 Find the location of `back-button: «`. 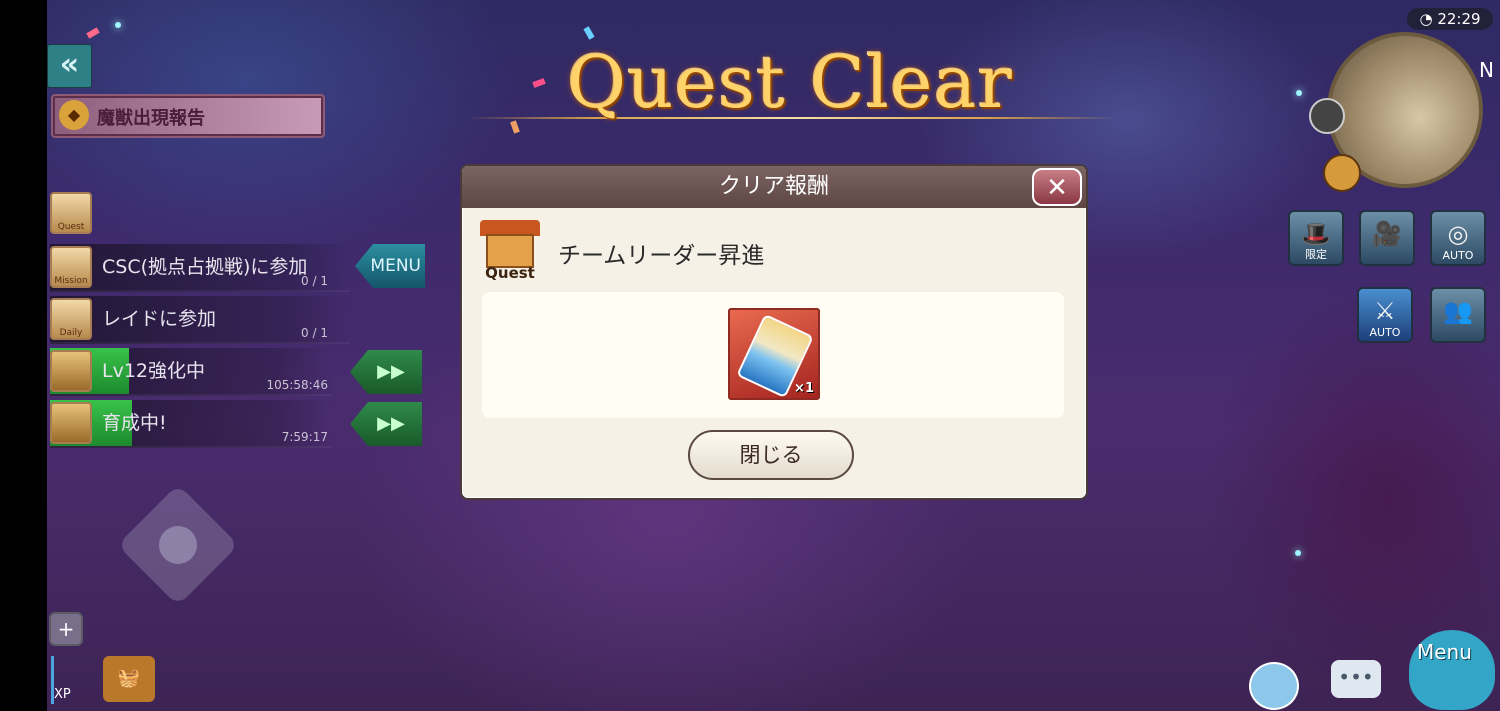

back-button: « is located at coordinates (69, 66).